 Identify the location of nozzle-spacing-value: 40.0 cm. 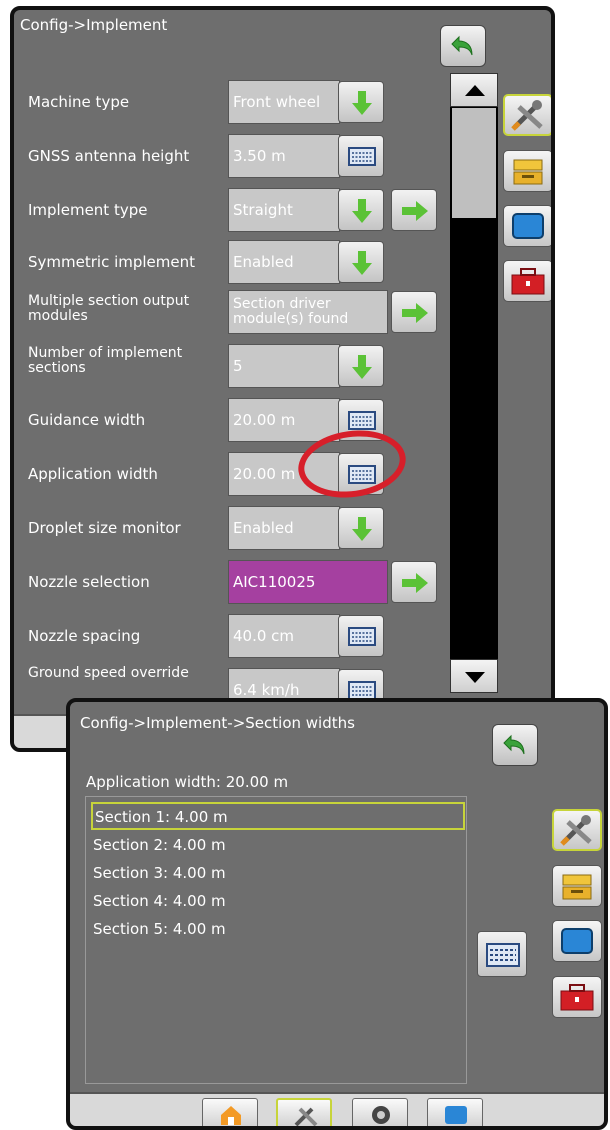
(284, 636).